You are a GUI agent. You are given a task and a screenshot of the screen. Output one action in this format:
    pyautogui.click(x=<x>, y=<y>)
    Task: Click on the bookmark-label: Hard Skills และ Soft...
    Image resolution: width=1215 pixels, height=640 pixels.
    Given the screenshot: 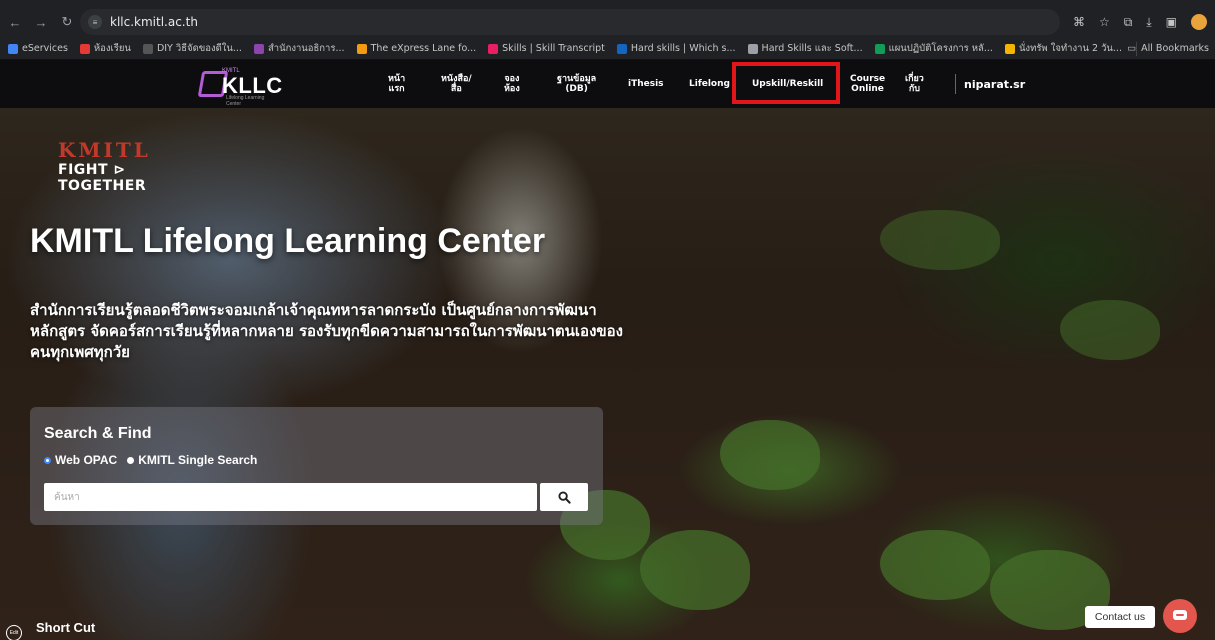 What is the action you would take?
    pyautogui.click(x=812, y=48)
    